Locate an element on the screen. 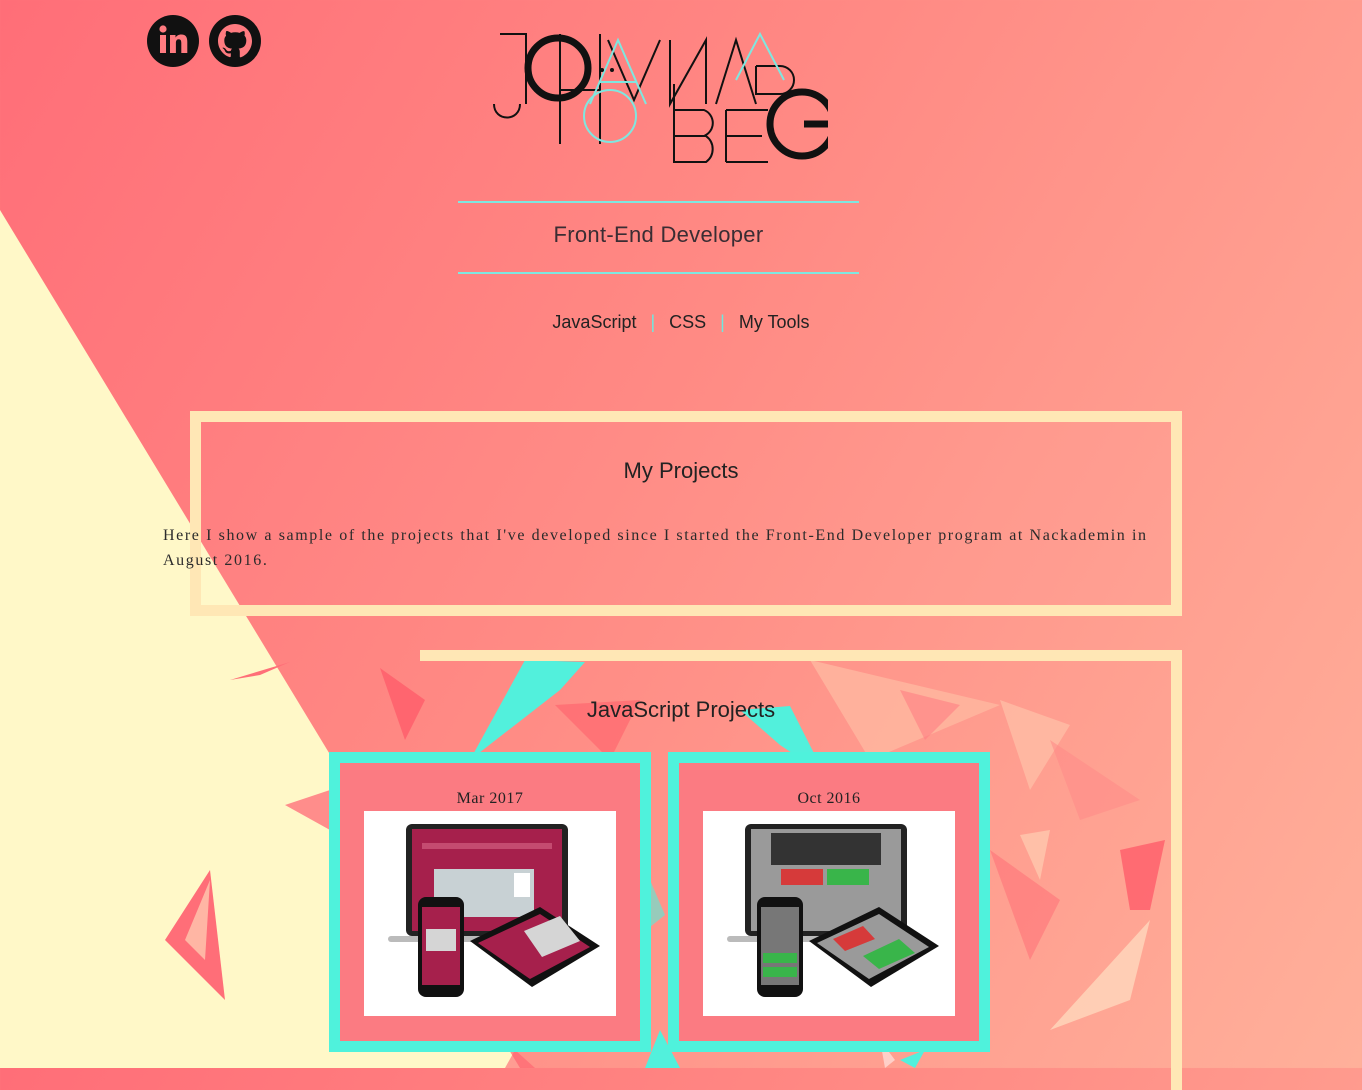 This screenshot has width=1362, height=1090. linkedin-icon is located at coordinates (173, 41).